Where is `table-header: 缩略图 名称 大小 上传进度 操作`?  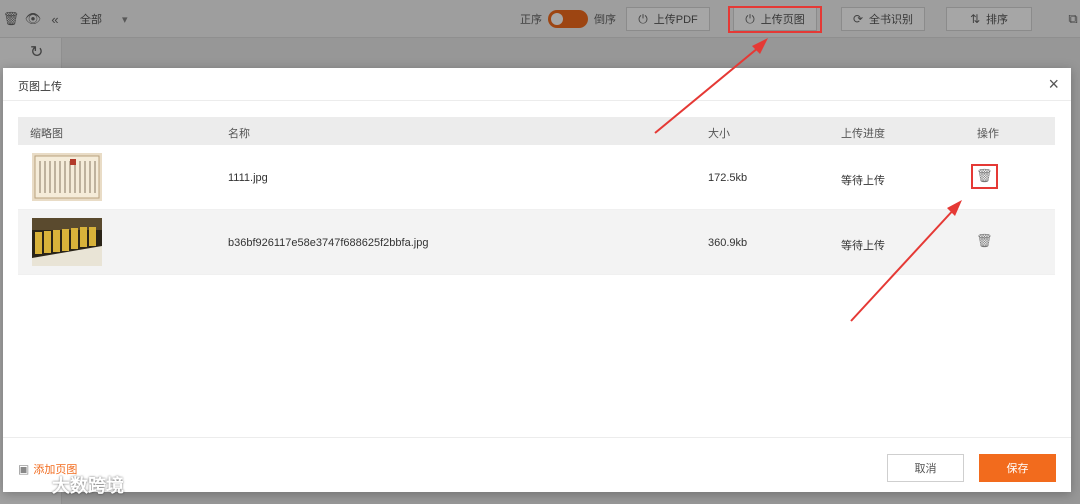
table-header: 缩略图 名称 大小 上传进度 操作 is located at coordinates (536, 131).